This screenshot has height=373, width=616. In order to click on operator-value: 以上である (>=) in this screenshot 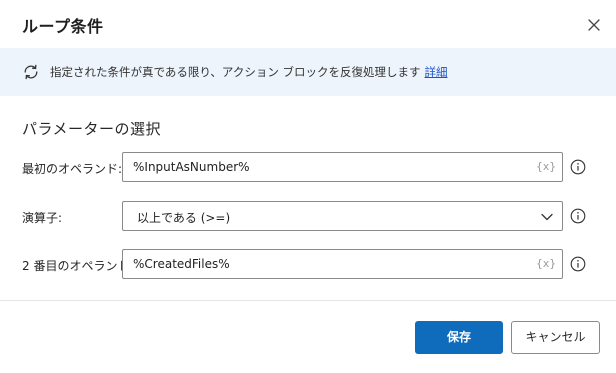, I will do `click(184, 218)`.